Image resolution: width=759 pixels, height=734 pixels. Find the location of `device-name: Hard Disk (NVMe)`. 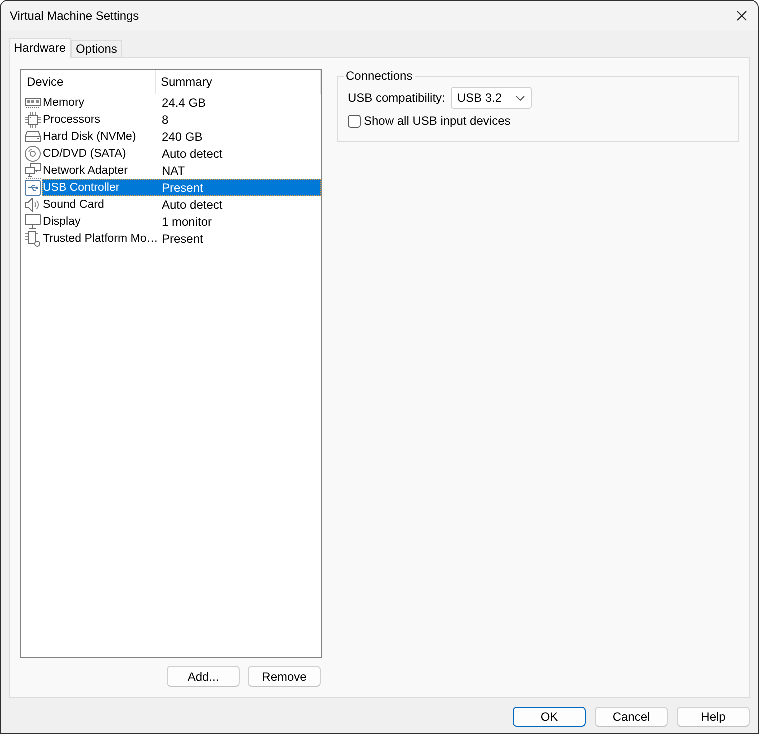

device-name: Hard Disk (NVMe) is located at coordinates (90, 136).